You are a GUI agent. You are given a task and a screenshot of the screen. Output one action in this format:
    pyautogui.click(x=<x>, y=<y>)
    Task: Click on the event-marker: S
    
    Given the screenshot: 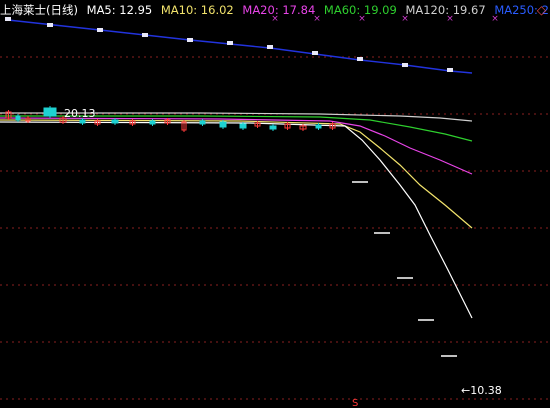 What is the action you would take?
    pyautogui.click(x=355, y=403)
    